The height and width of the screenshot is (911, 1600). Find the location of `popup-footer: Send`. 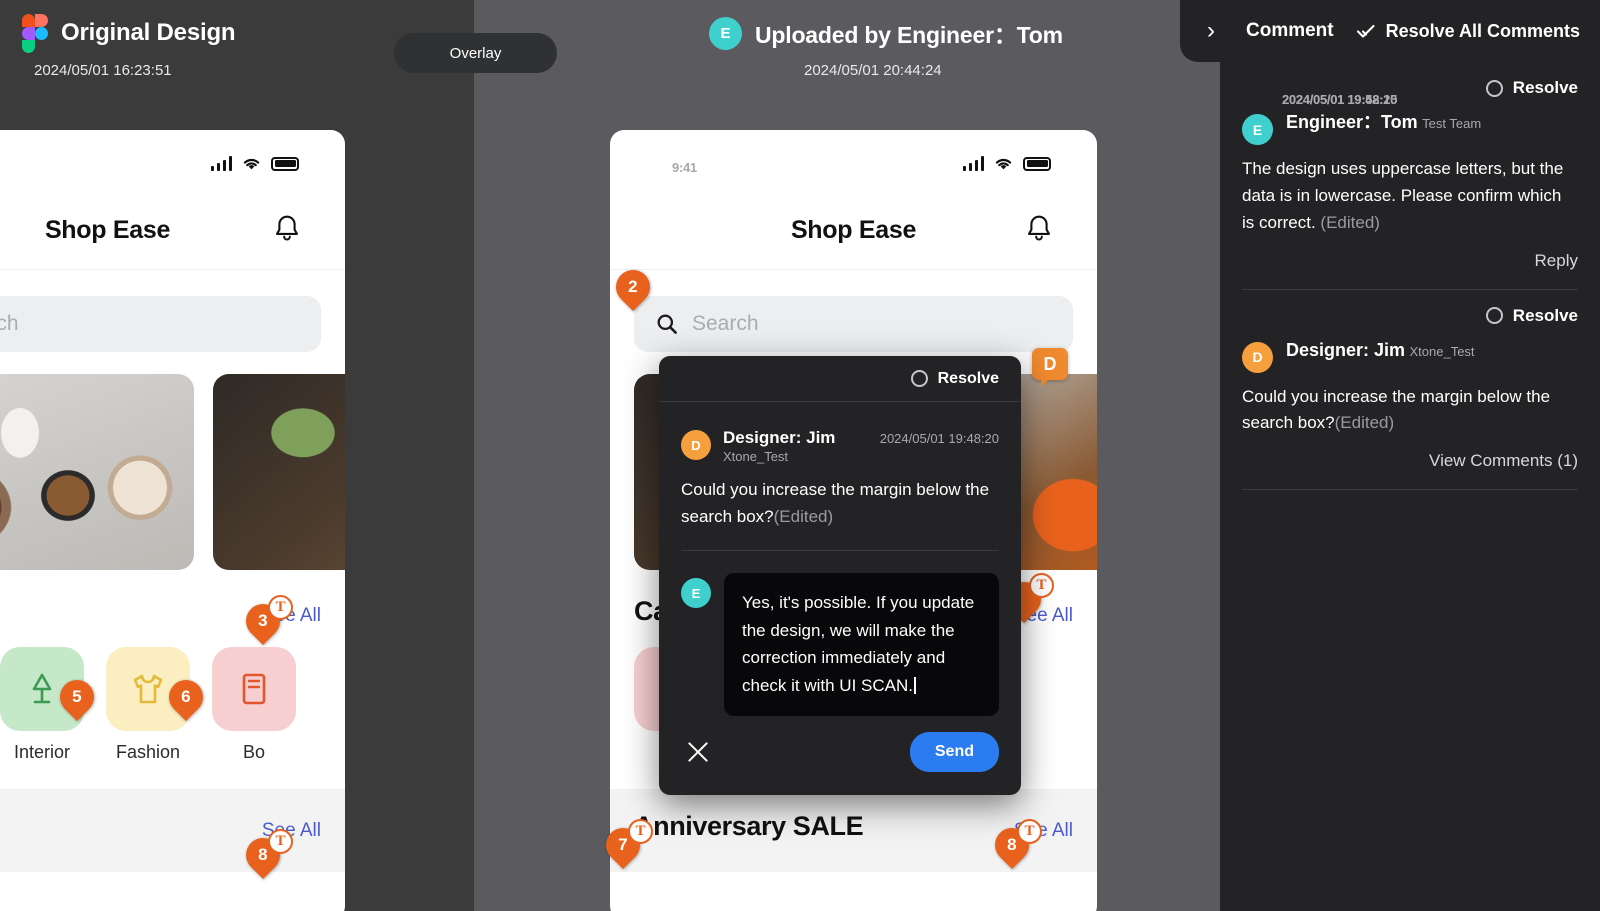

popup-footer: Send is located at coordinates (840, 744).